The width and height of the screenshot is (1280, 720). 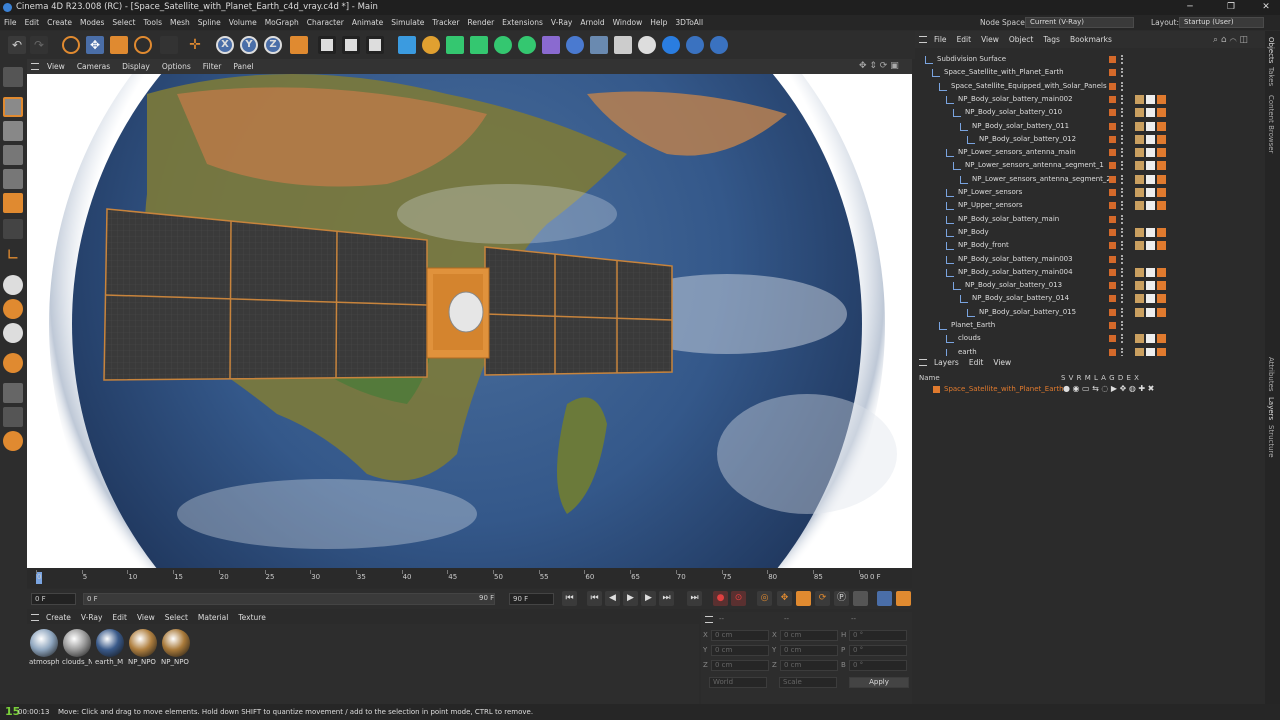 What do you see at coordinates (719, 45) in the screenshot?
I see `python-script-icon` at bounding box center [719, 45].